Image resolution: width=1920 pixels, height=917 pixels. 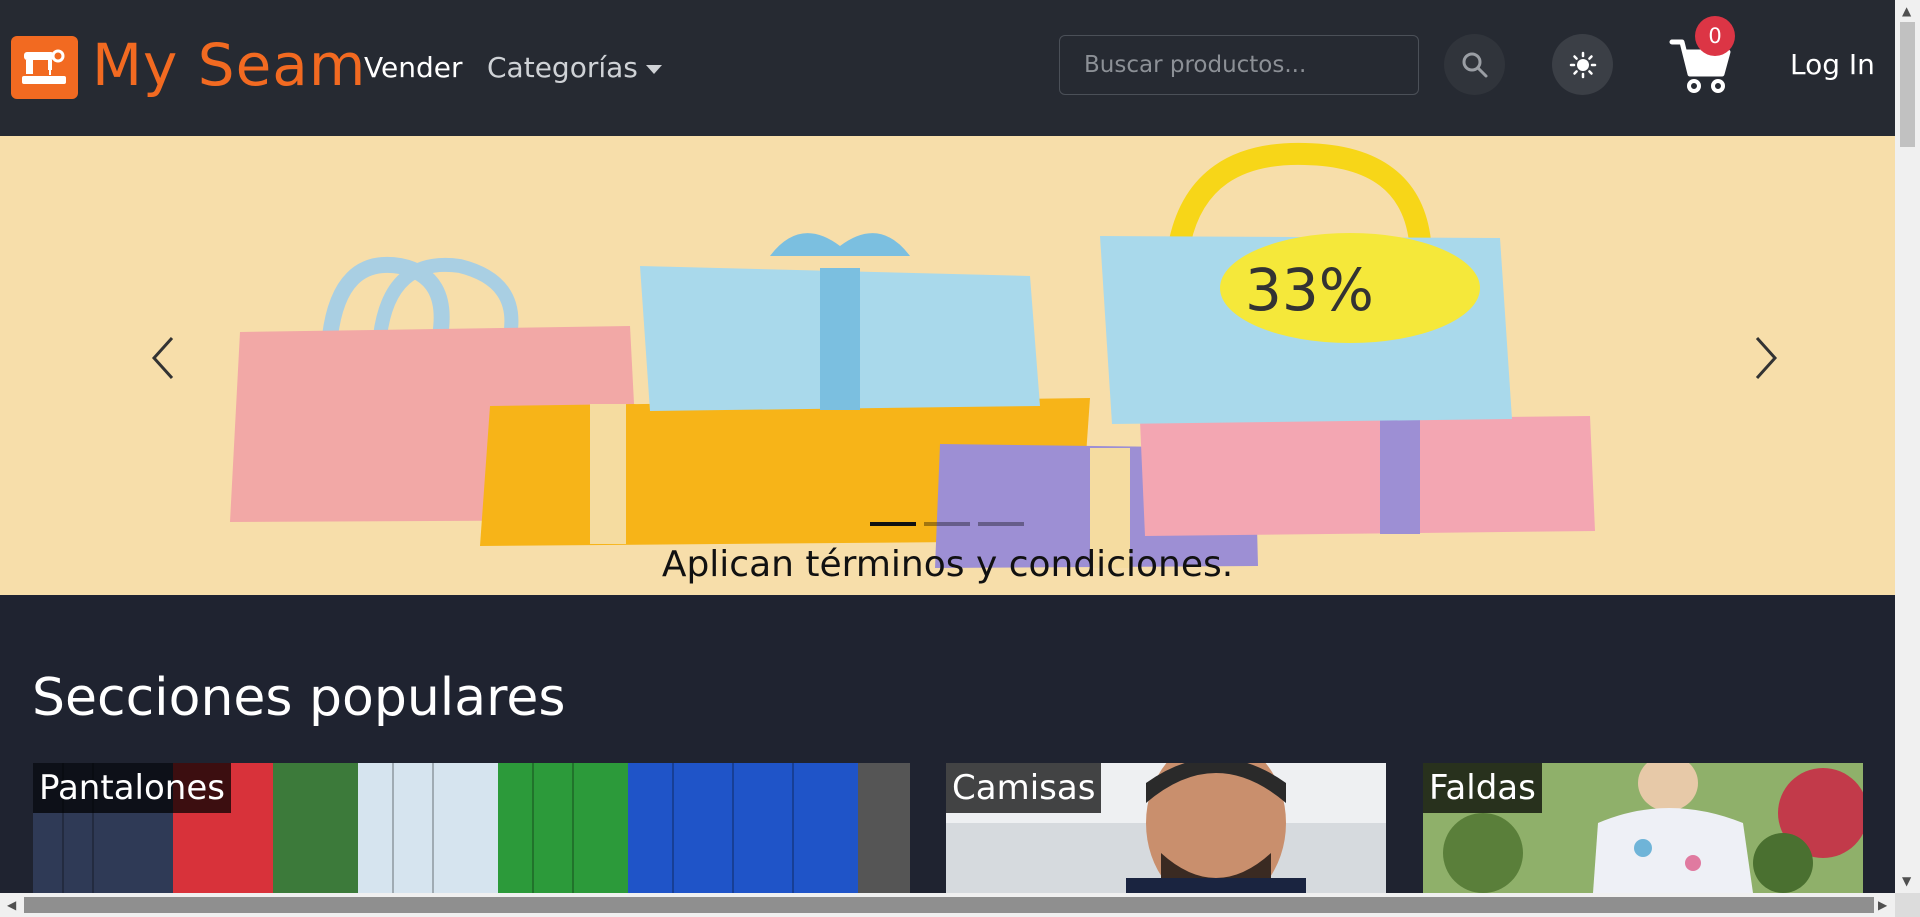 I want to click on sun-icon, so click(x=1582, y=64).